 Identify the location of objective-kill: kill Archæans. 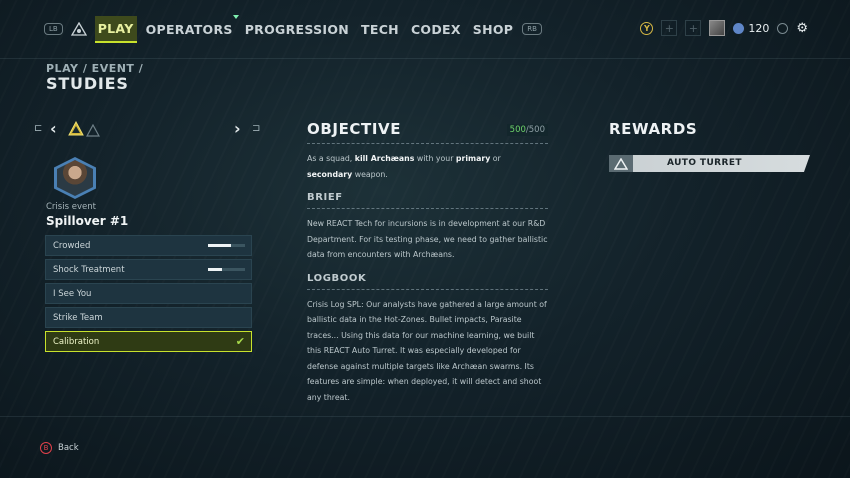
(384, 158).